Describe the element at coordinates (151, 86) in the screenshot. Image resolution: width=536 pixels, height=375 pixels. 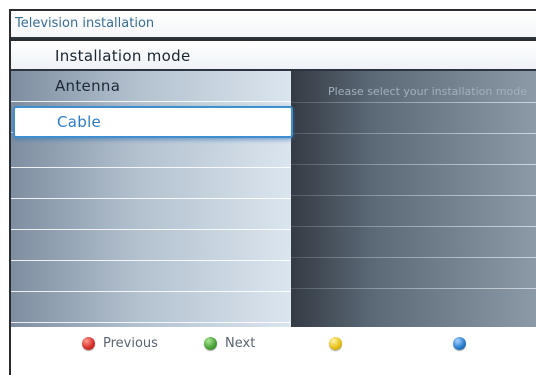
I see `menu-item-antenna: Antenna` at that location.